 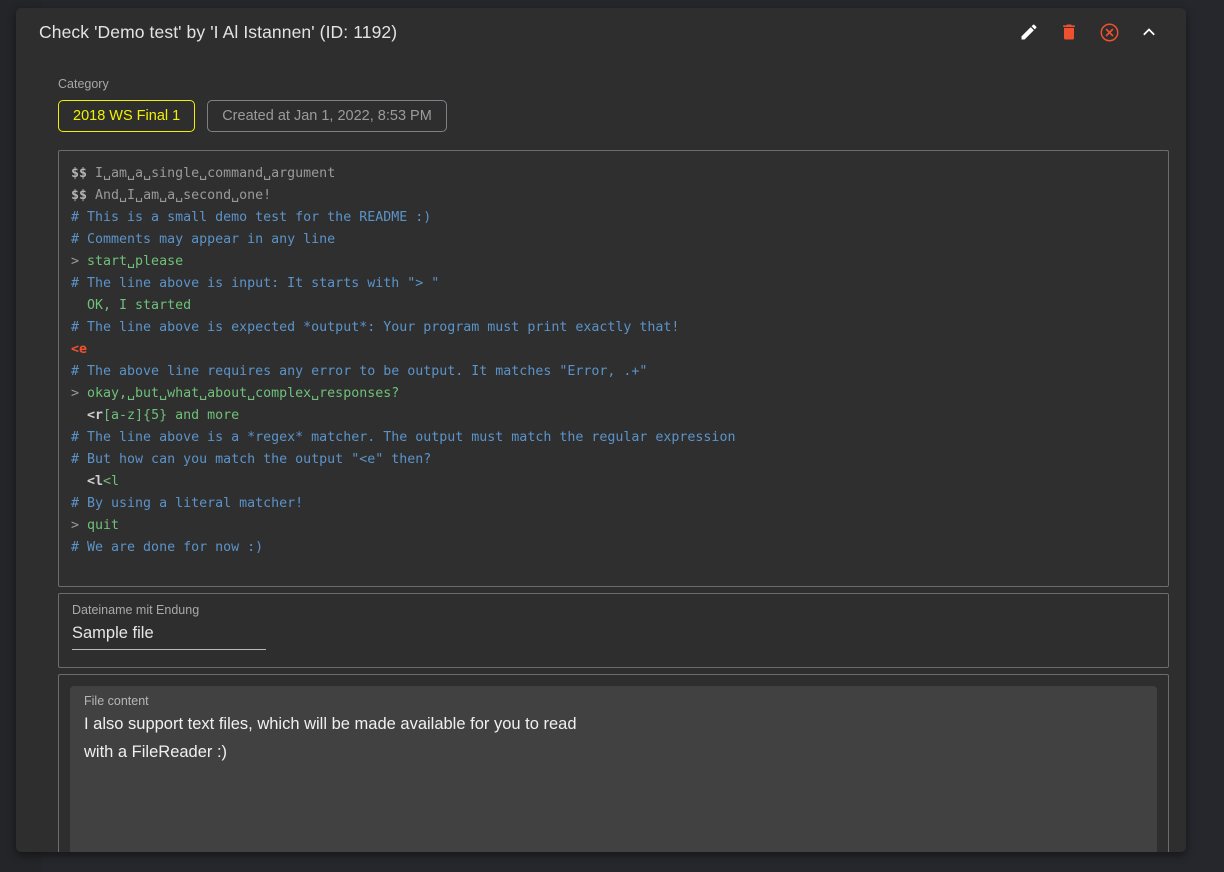 What do you see at coordinates (127, 116) in the screenshot?
I see `category-chip: 2018 WS Final 1` at bounding box center [127, 116].